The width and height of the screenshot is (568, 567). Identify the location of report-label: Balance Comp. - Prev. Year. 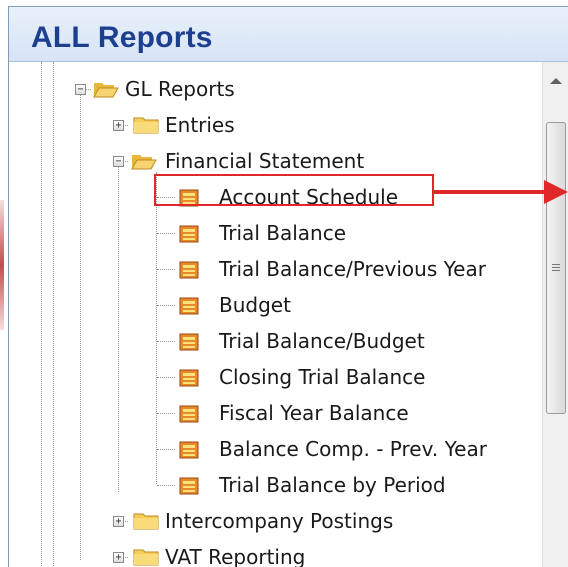
(353, 449).